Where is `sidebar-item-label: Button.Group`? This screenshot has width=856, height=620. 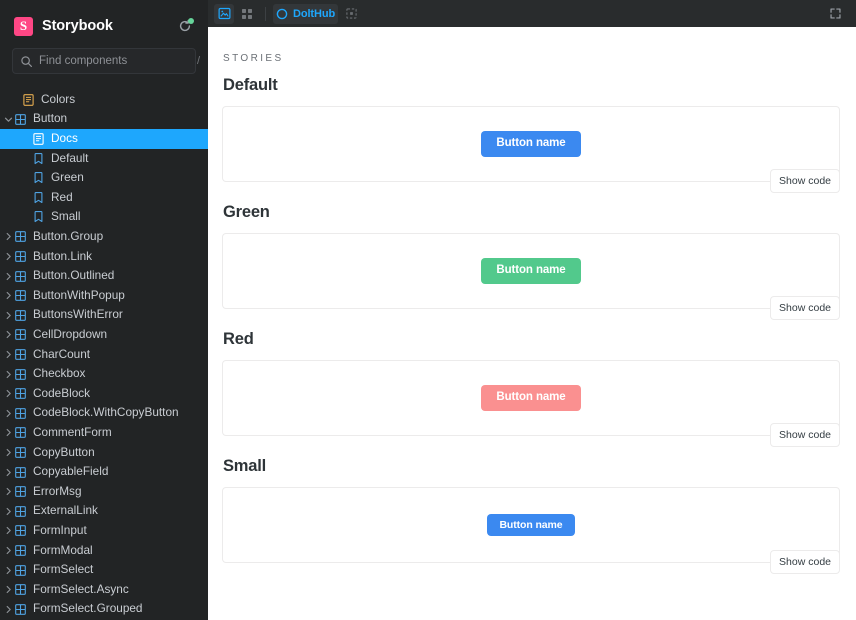
sidebar-item-label: Button.Group is located at coordinates (68, 236).